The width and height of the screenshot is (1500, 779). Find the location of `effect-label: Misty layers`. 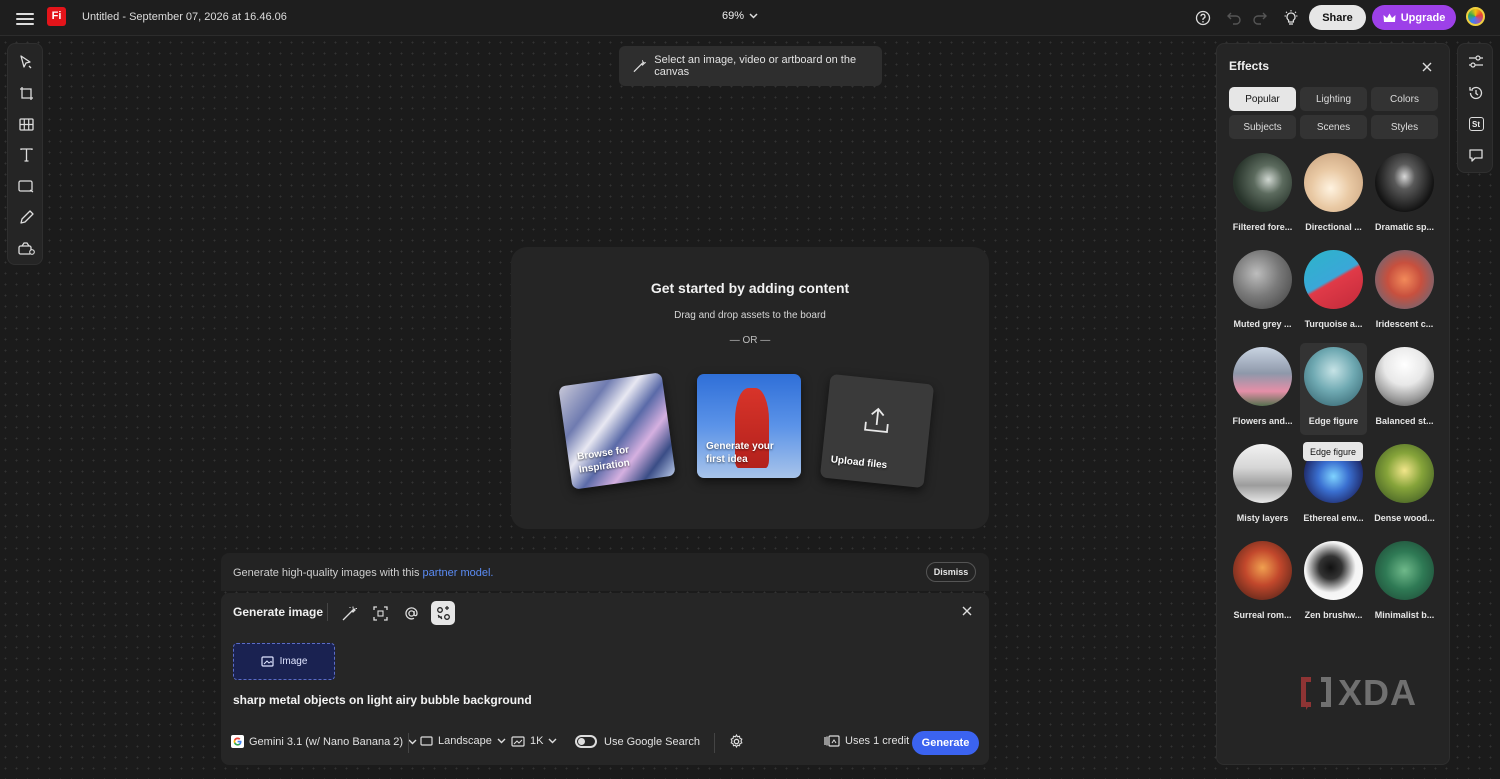

effect-label: Misty layers is located at coordinates (1262, 518).